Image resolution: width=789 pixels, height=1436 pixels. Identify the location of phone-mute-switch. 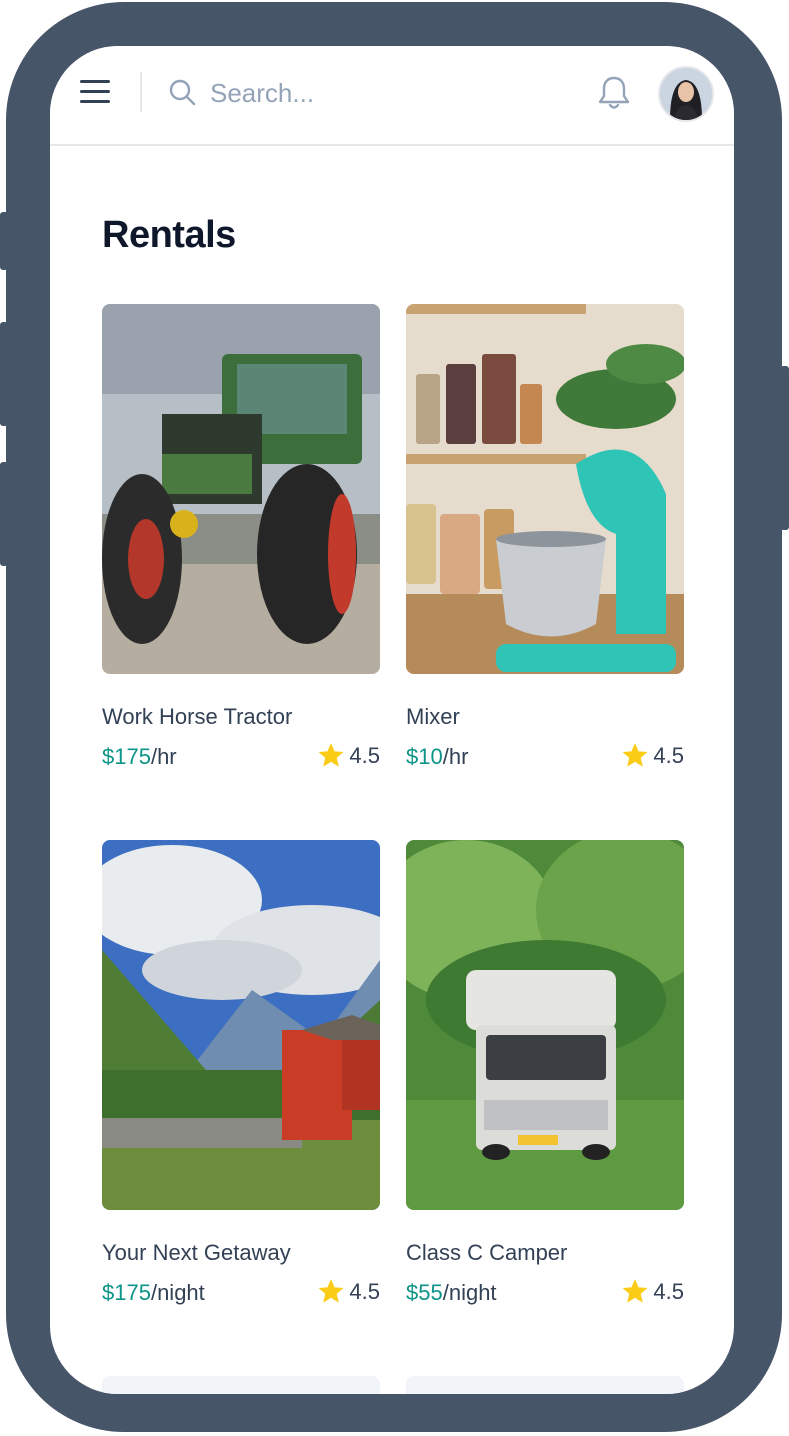
(4, 241).